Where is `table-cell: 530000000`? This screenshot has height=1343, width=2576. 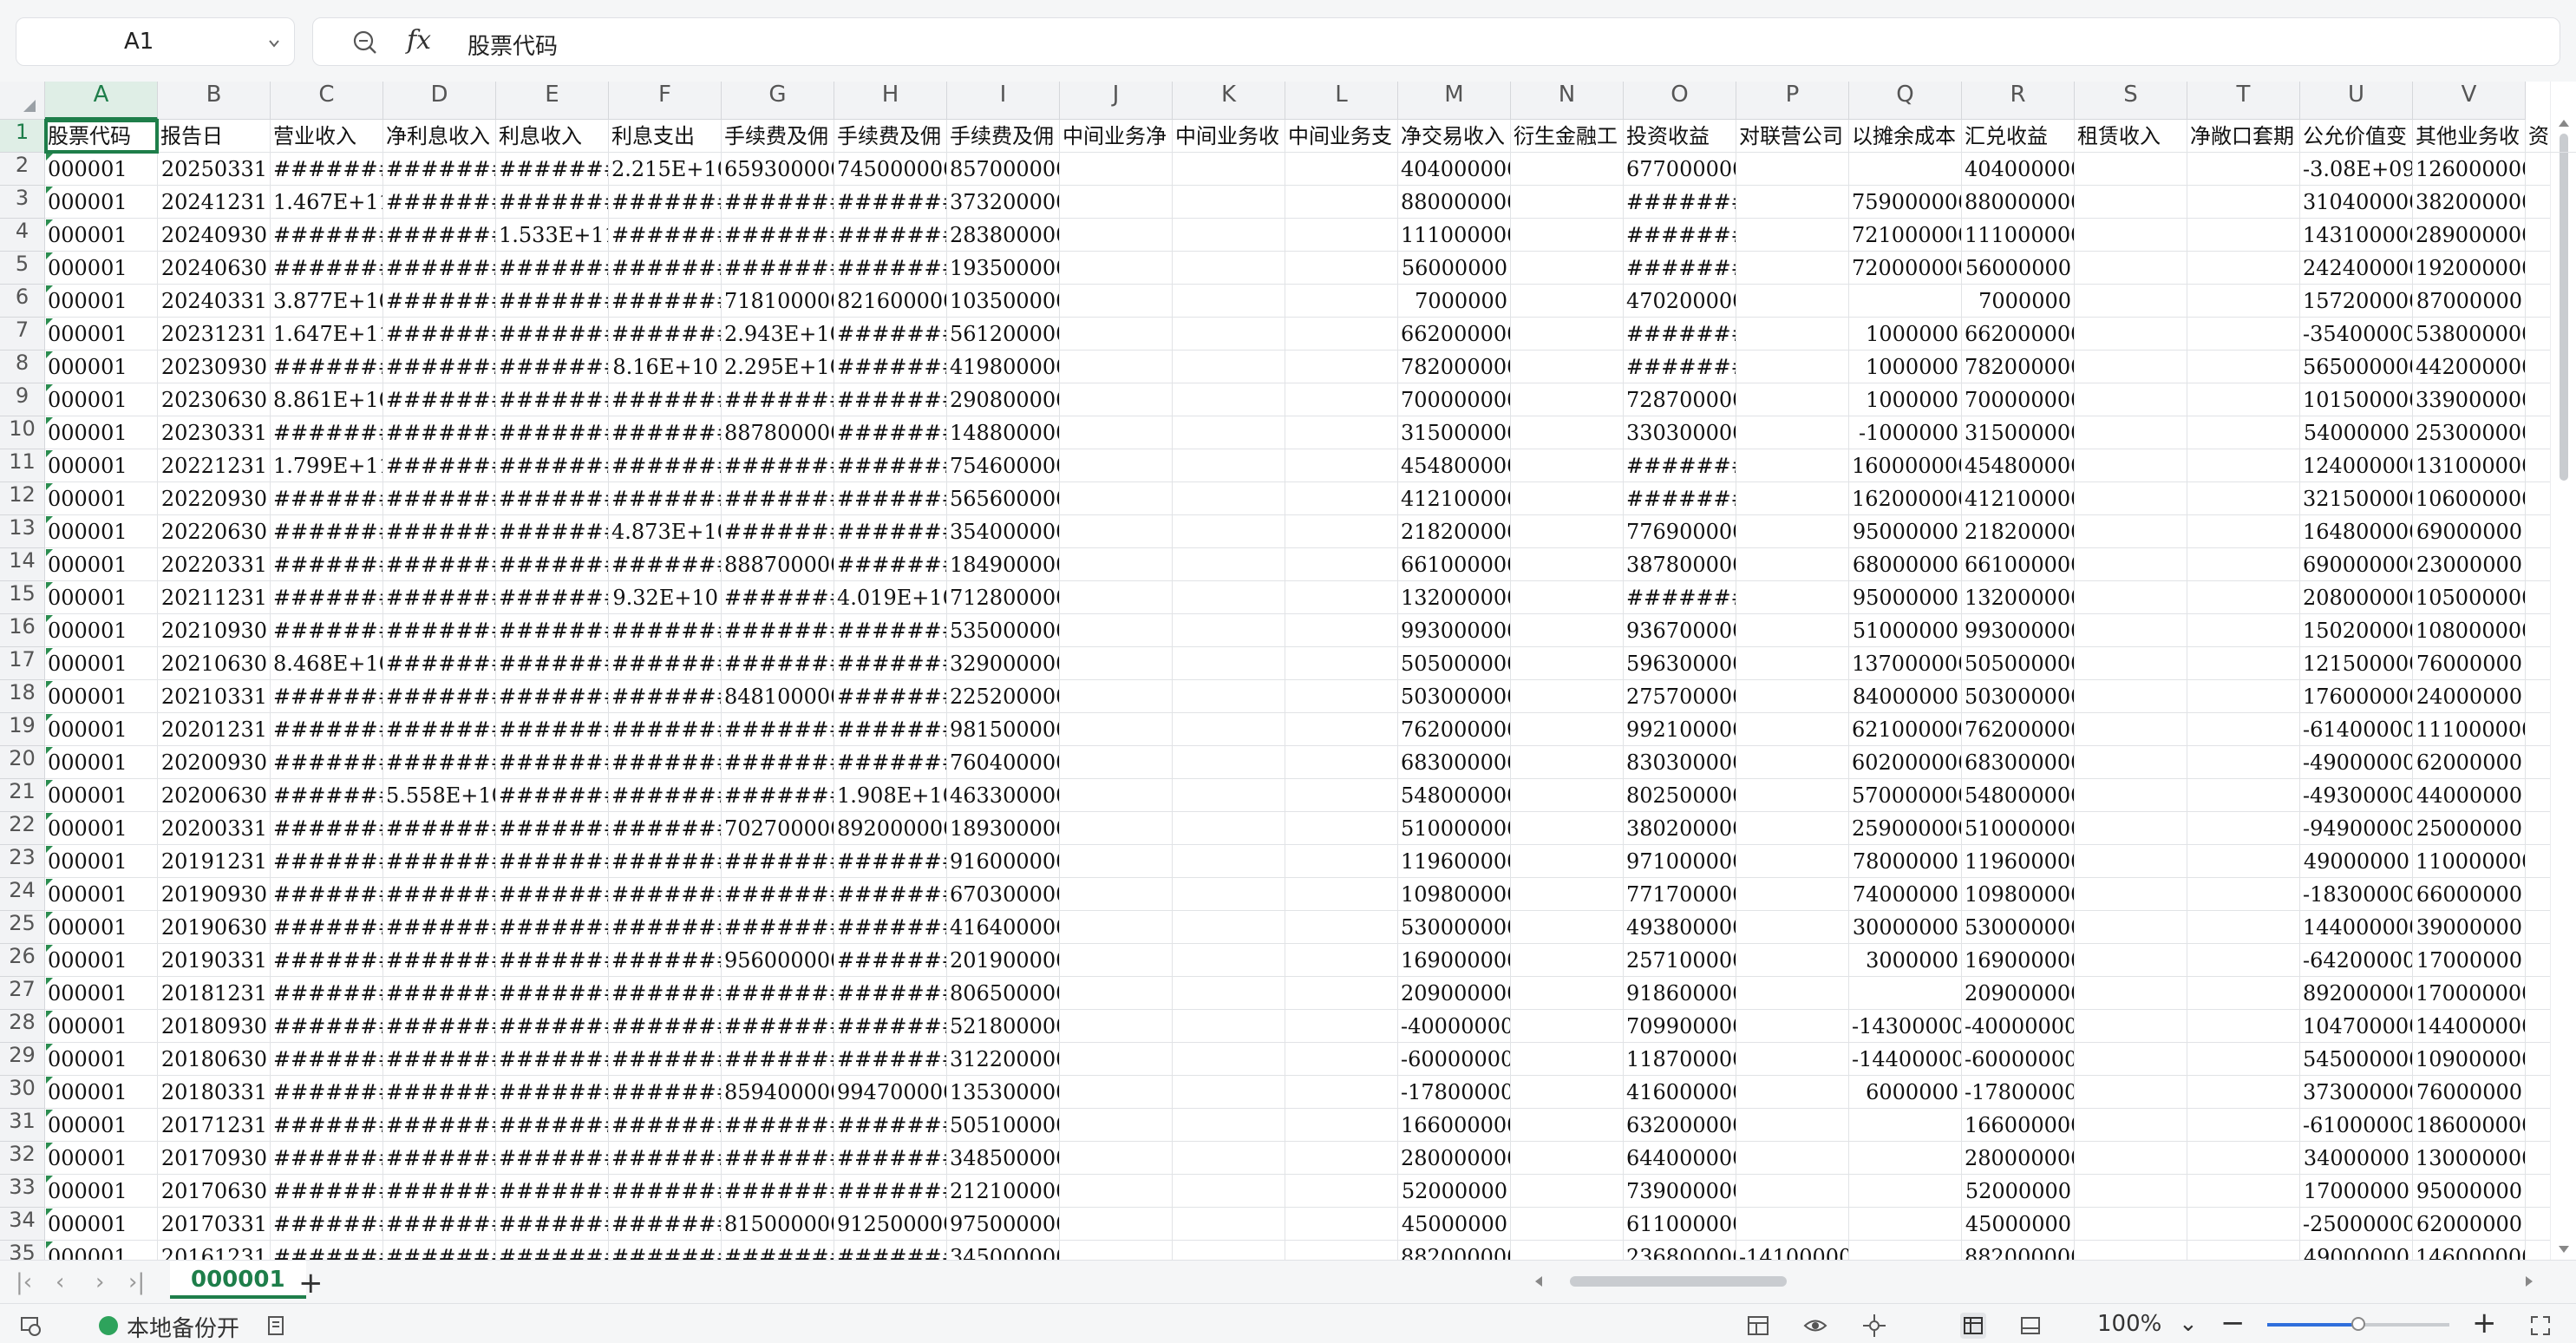 table-cell: 530000000 is located at coordinates (2018, 927).